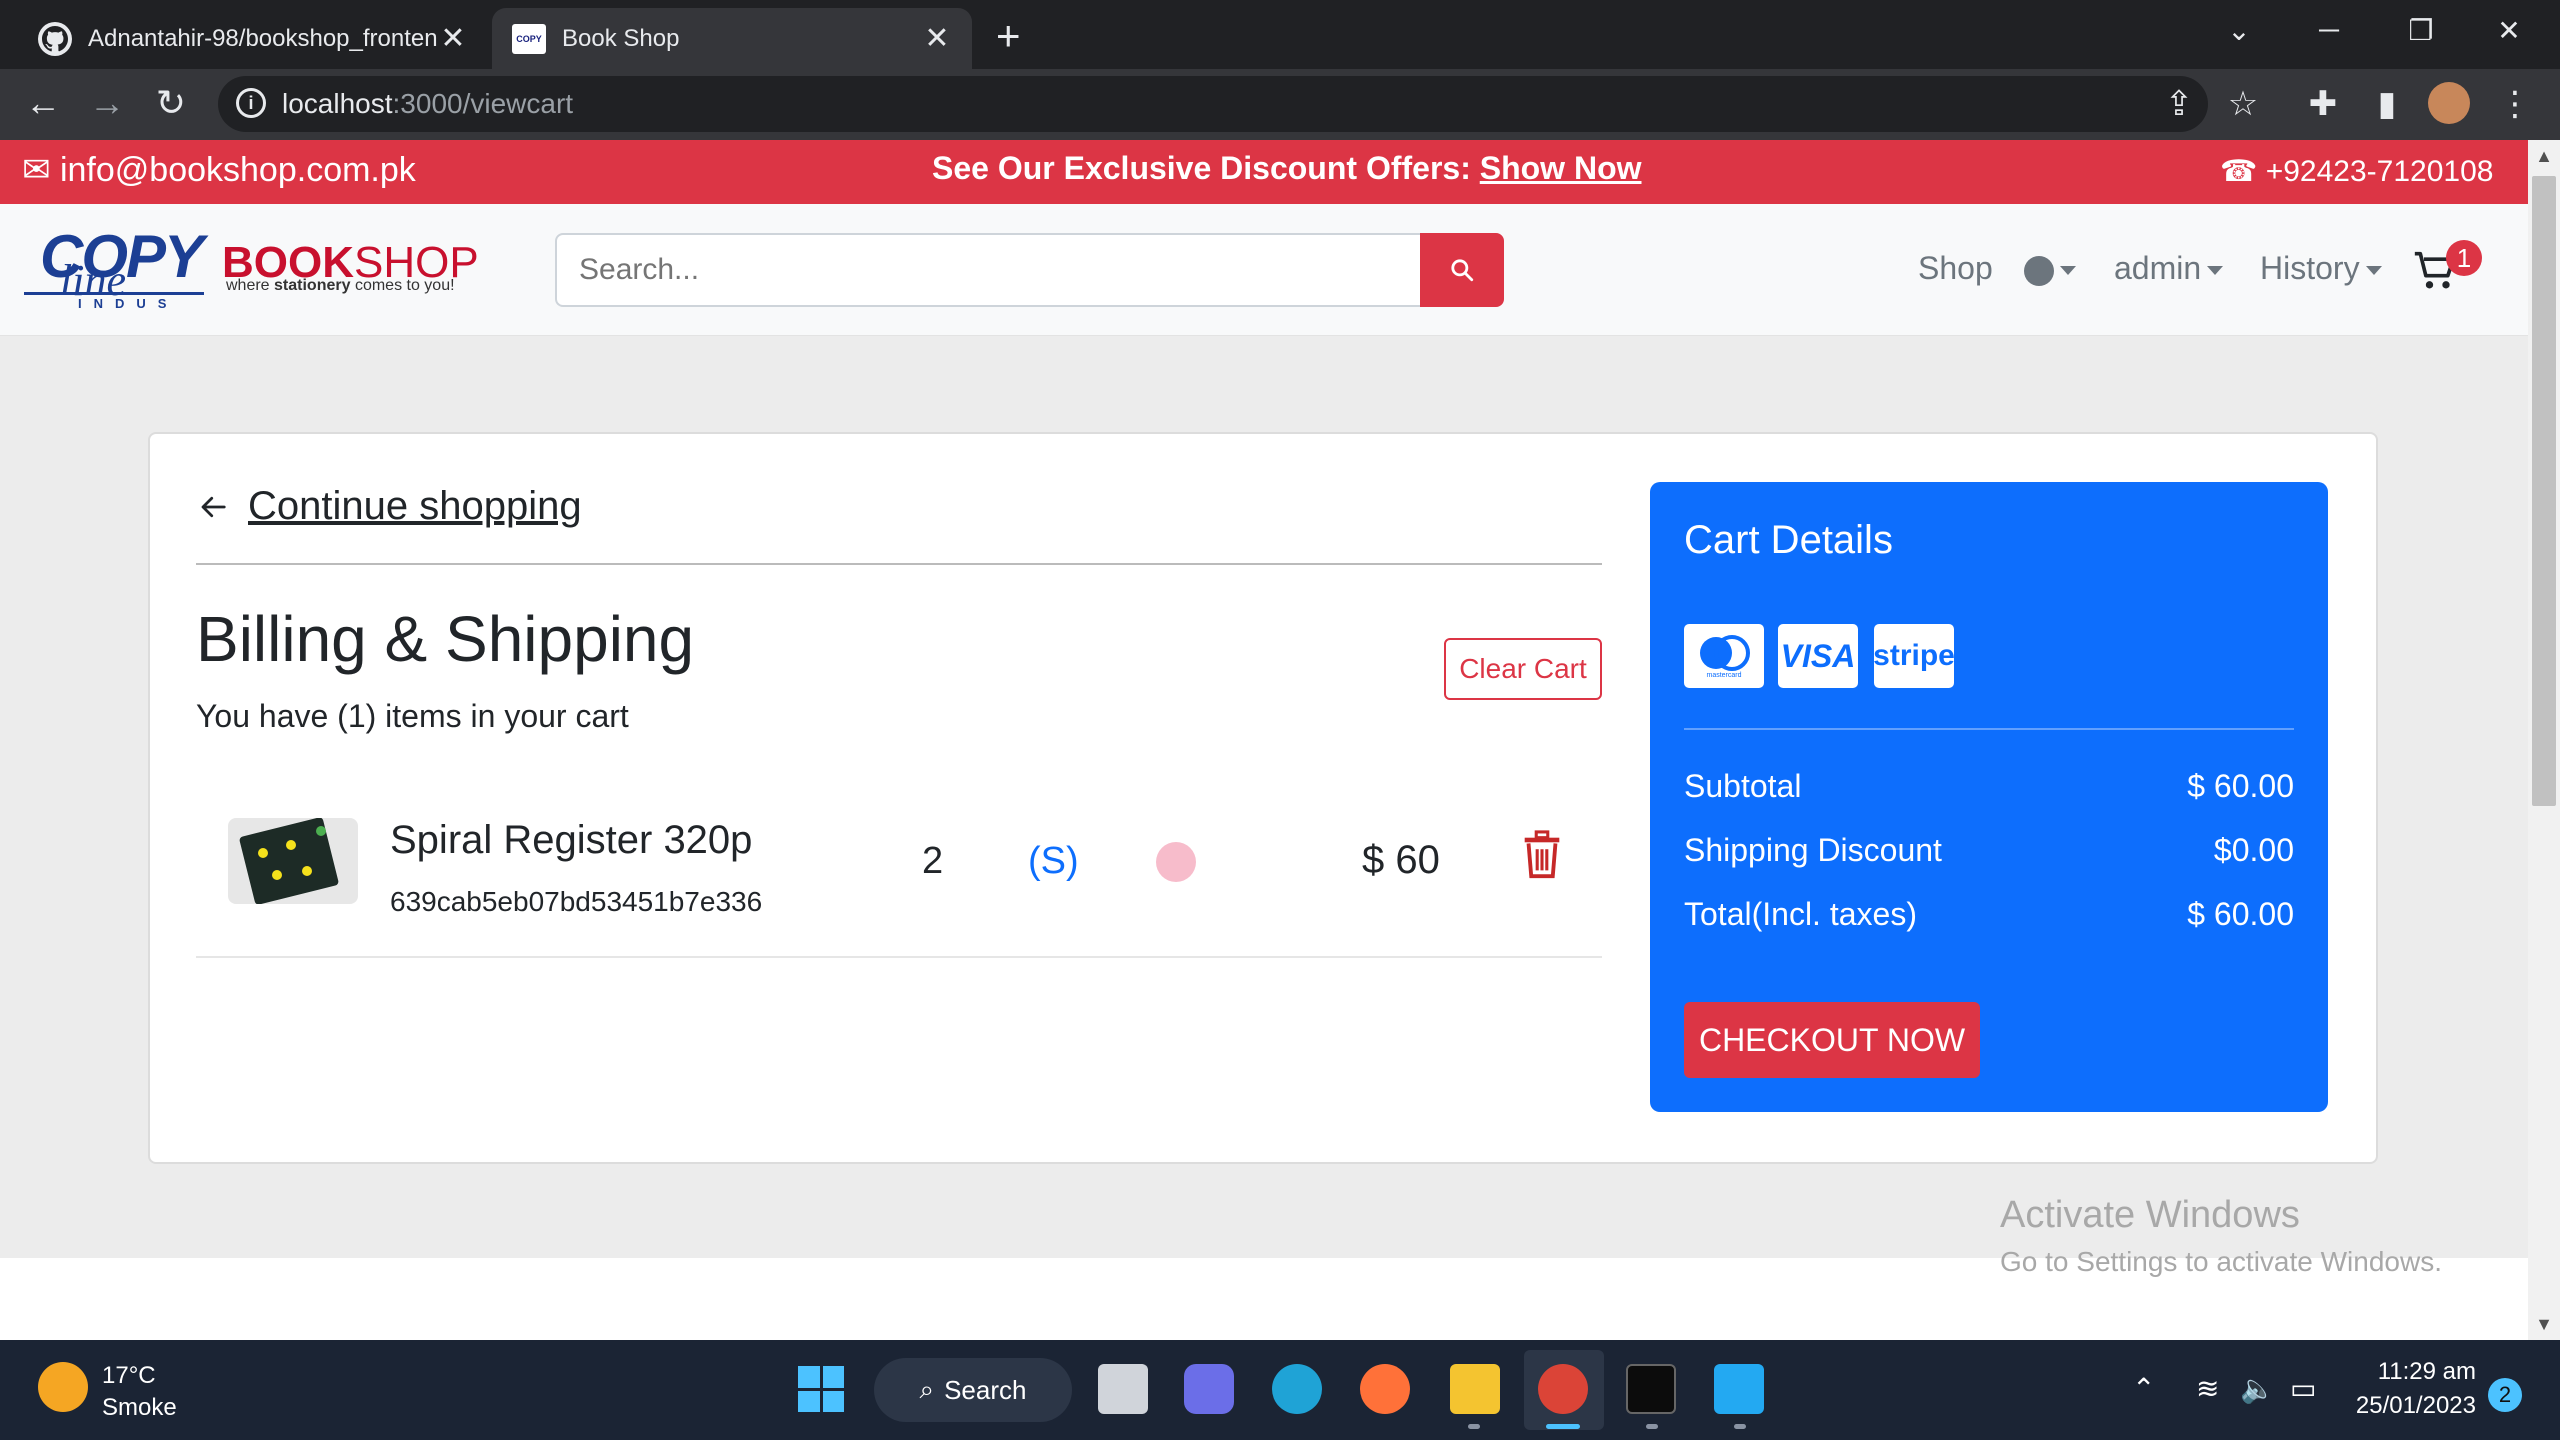 The height and width of the screenshot is (1440, 2560). Describe the element at coordinates (1743, 786) in the screenshot. I see `subtotal-label: Subtotal` at that location.